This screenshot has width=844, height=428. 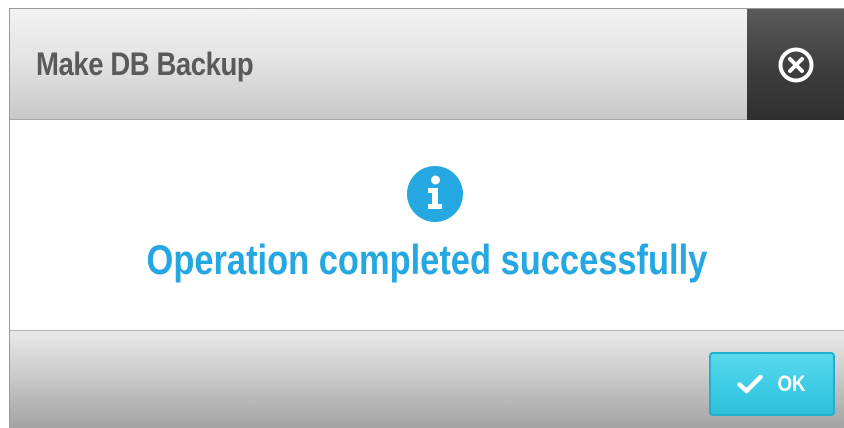 I want to click on close-button, so click(x=795, y=64).